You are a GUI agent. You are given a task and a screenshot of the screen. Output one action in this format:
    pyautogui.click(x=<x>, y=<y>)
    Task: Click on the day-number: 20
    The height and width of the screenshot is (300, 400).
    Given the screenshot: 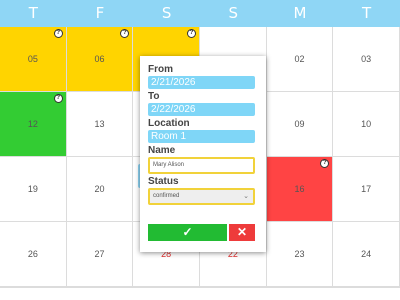 What is the action you would take?
    pyautogui.click(x=99, y=189)
    